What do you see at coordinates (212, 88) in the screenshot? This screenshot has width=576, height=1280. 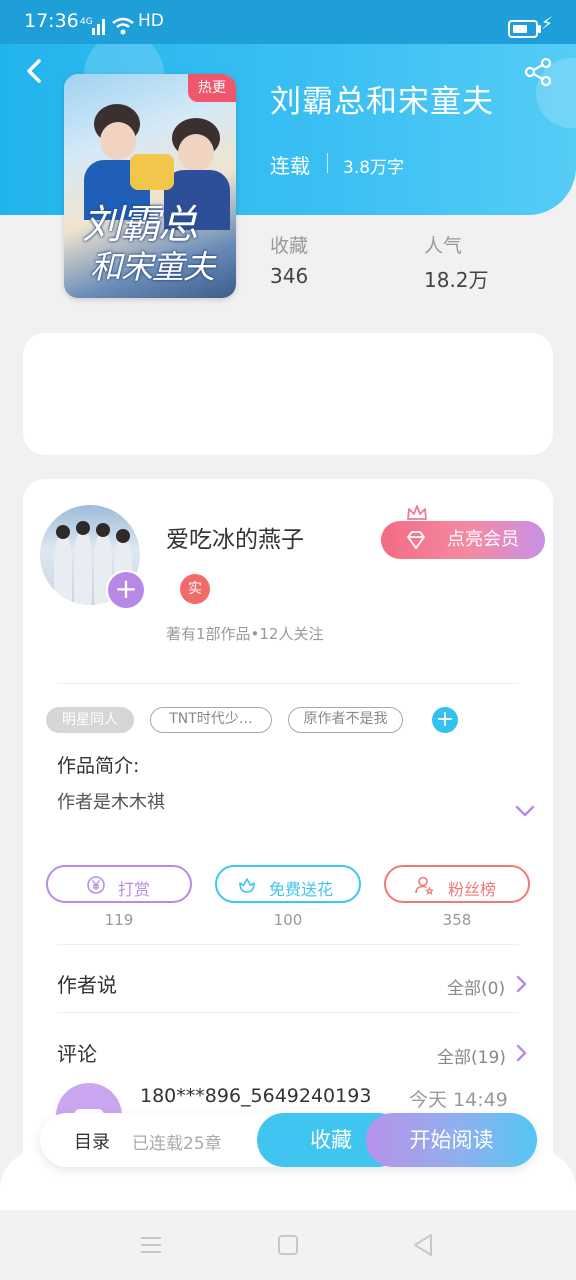 I see `hot-badge: 热更` at bounding box center [212, 88].